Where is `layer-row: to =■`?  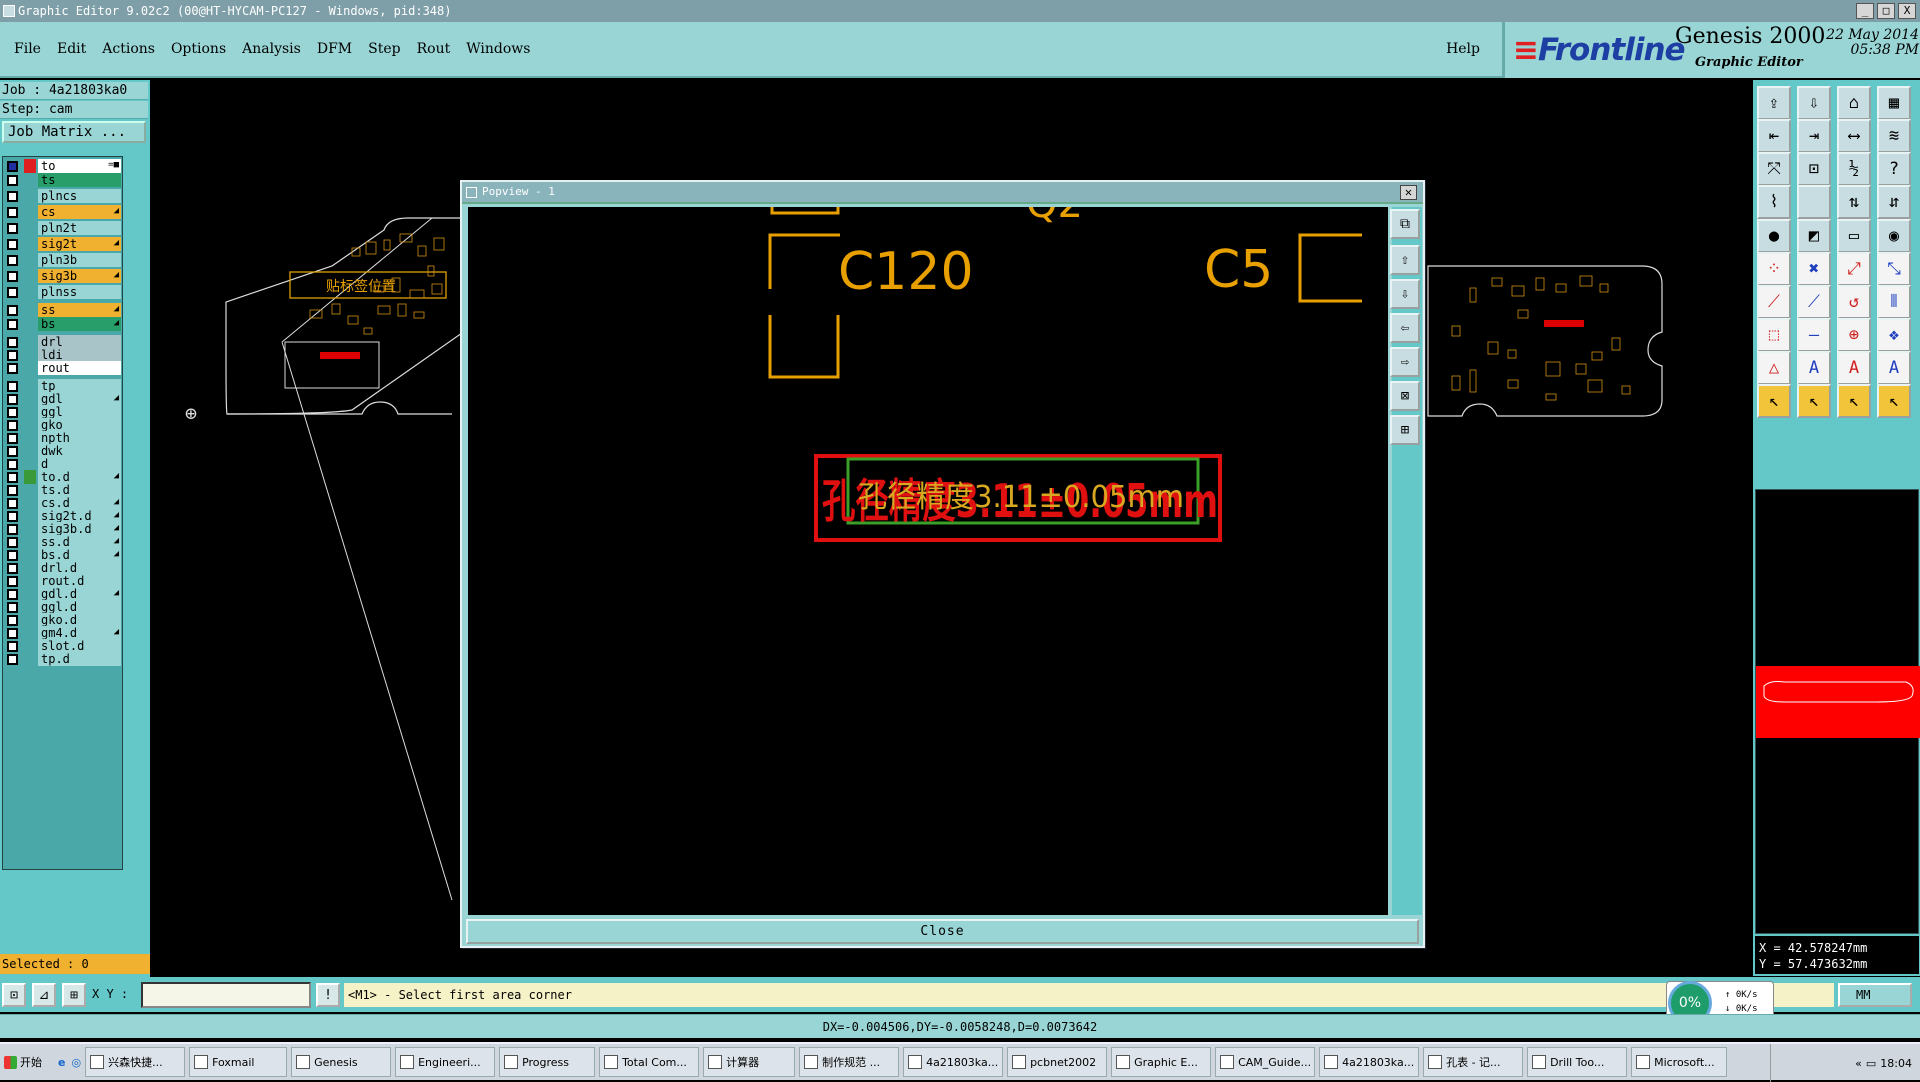
layer-row: to =■ is located at coordinates (63, 166).